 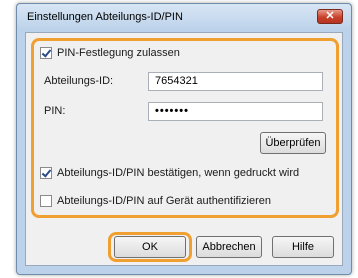 What do you see at coordinates (293, 143) in the screenshot?
I see `check-button: Überprüfen` at bounding box center [293, 143].